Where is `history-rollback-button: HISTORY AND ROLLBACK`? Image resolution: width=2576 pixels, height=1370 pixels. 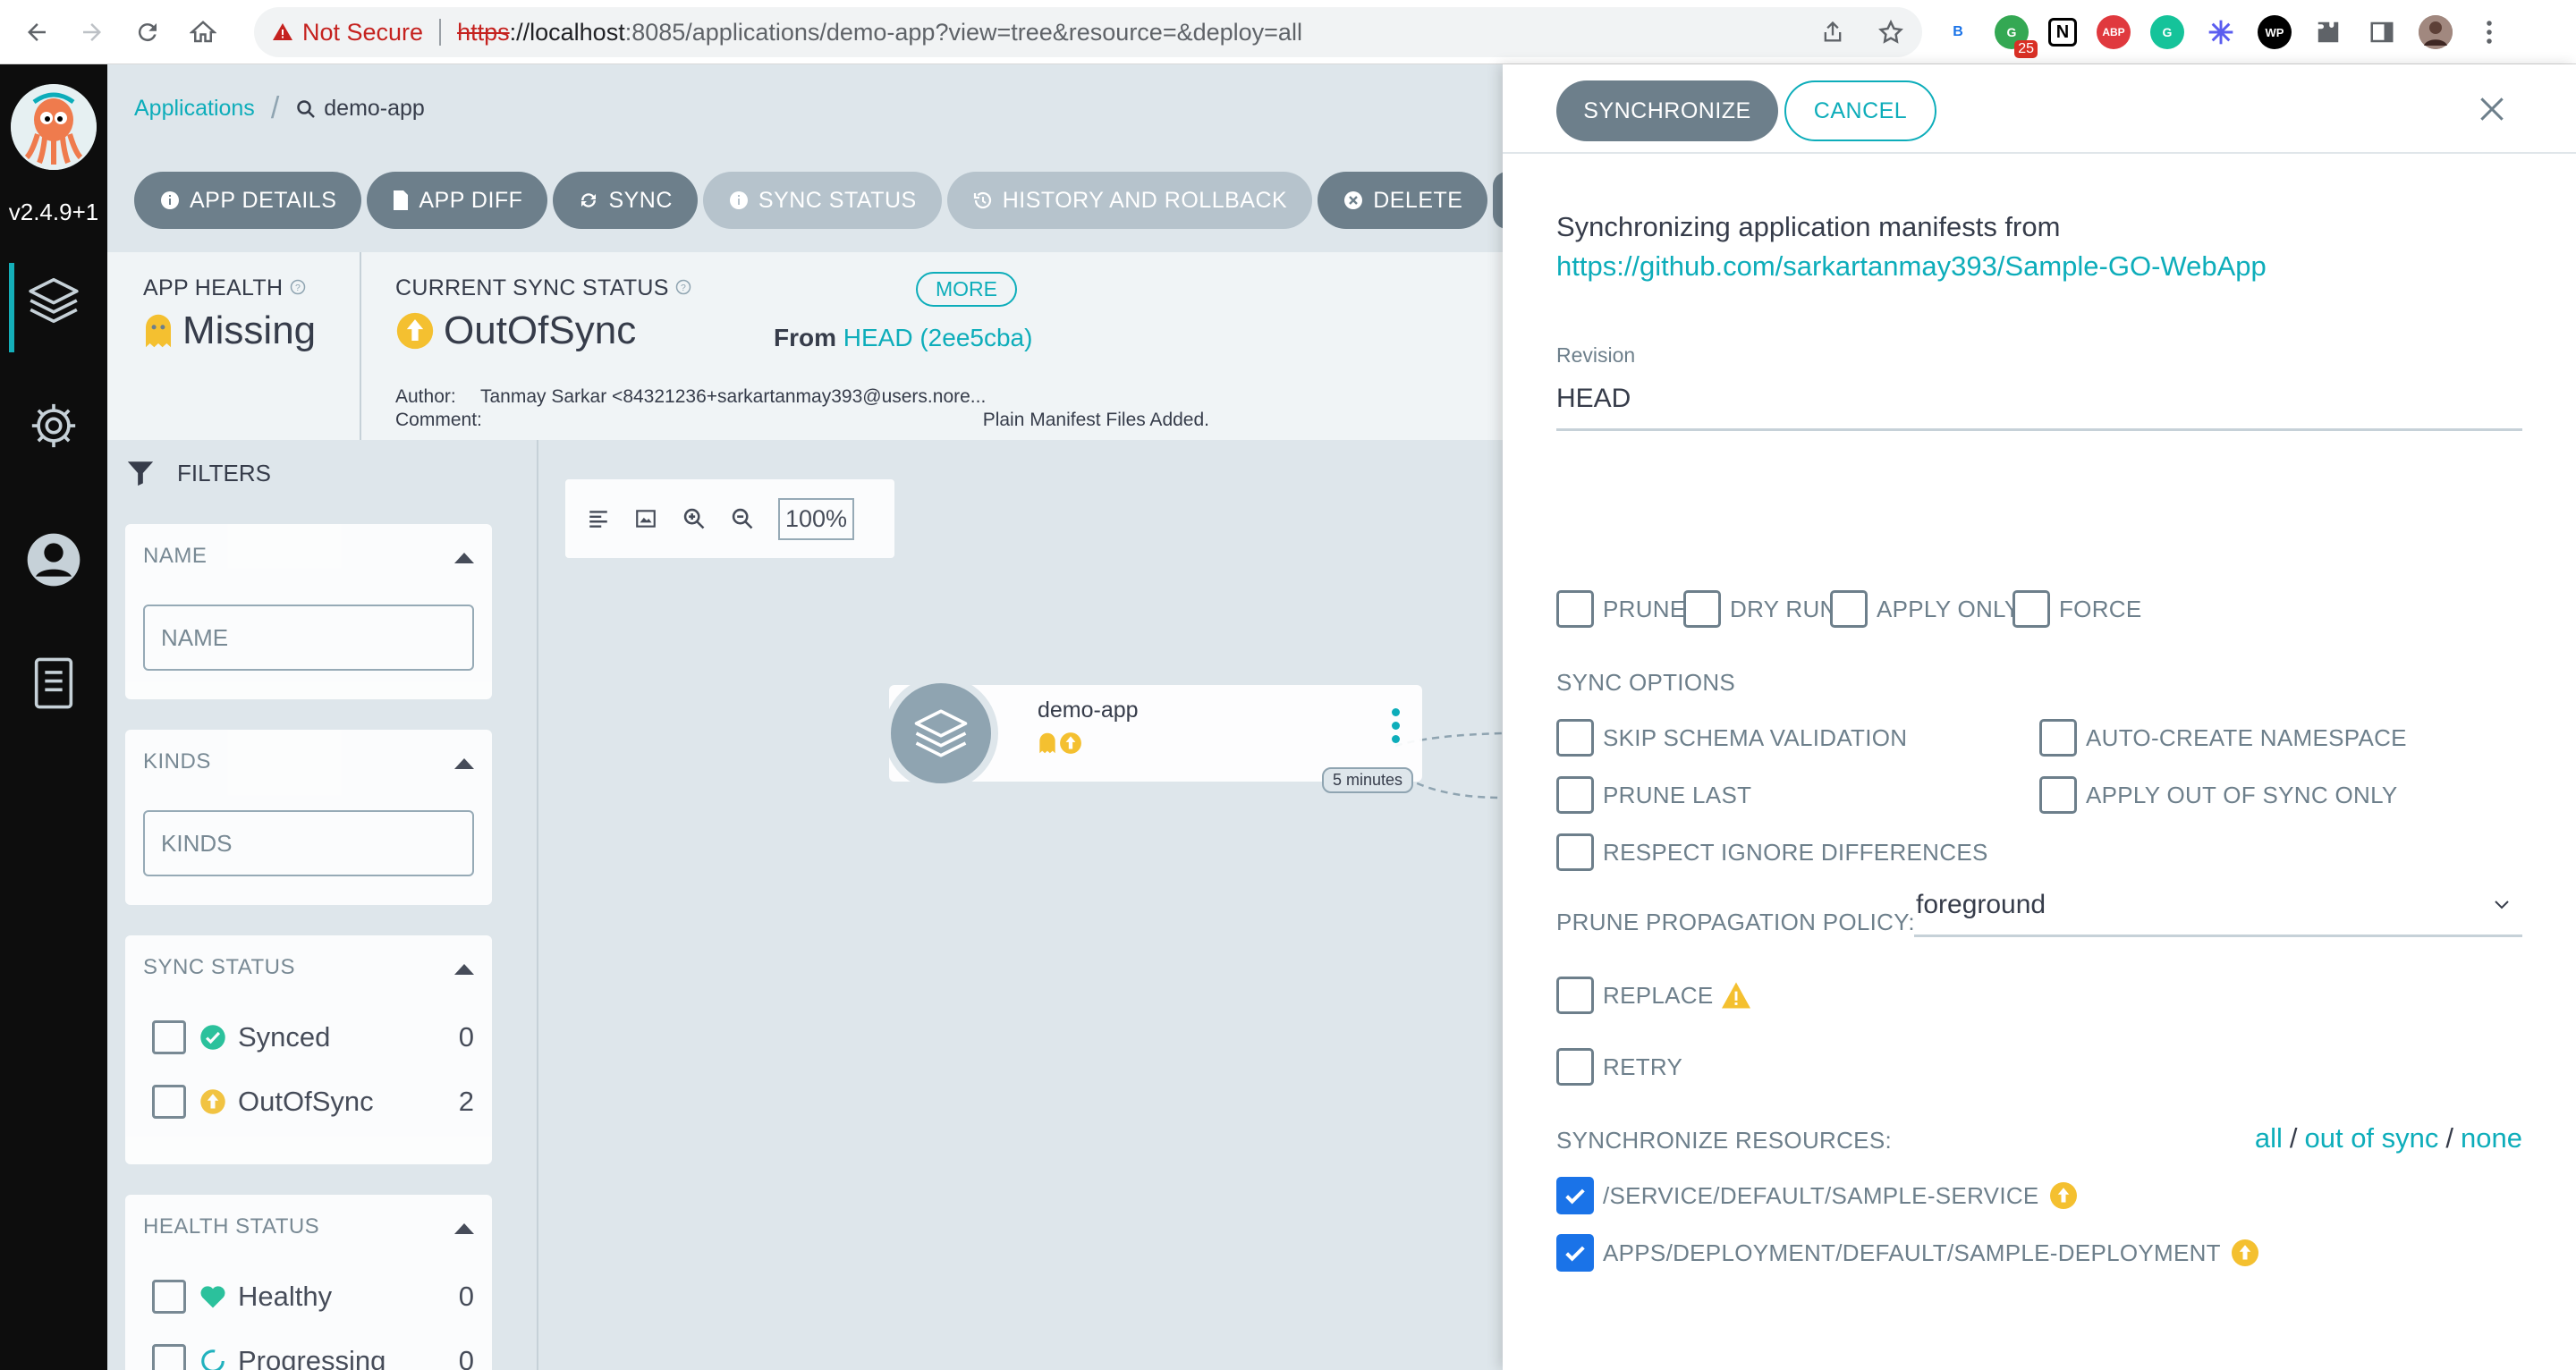 history-rollback-button: HISTORY AND ROLLBACK is located at coordinates (1129, 200).